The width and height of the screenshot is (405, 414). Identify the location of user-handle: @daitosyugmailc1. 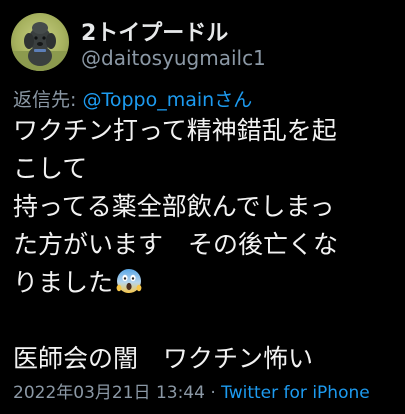
(173, 58).